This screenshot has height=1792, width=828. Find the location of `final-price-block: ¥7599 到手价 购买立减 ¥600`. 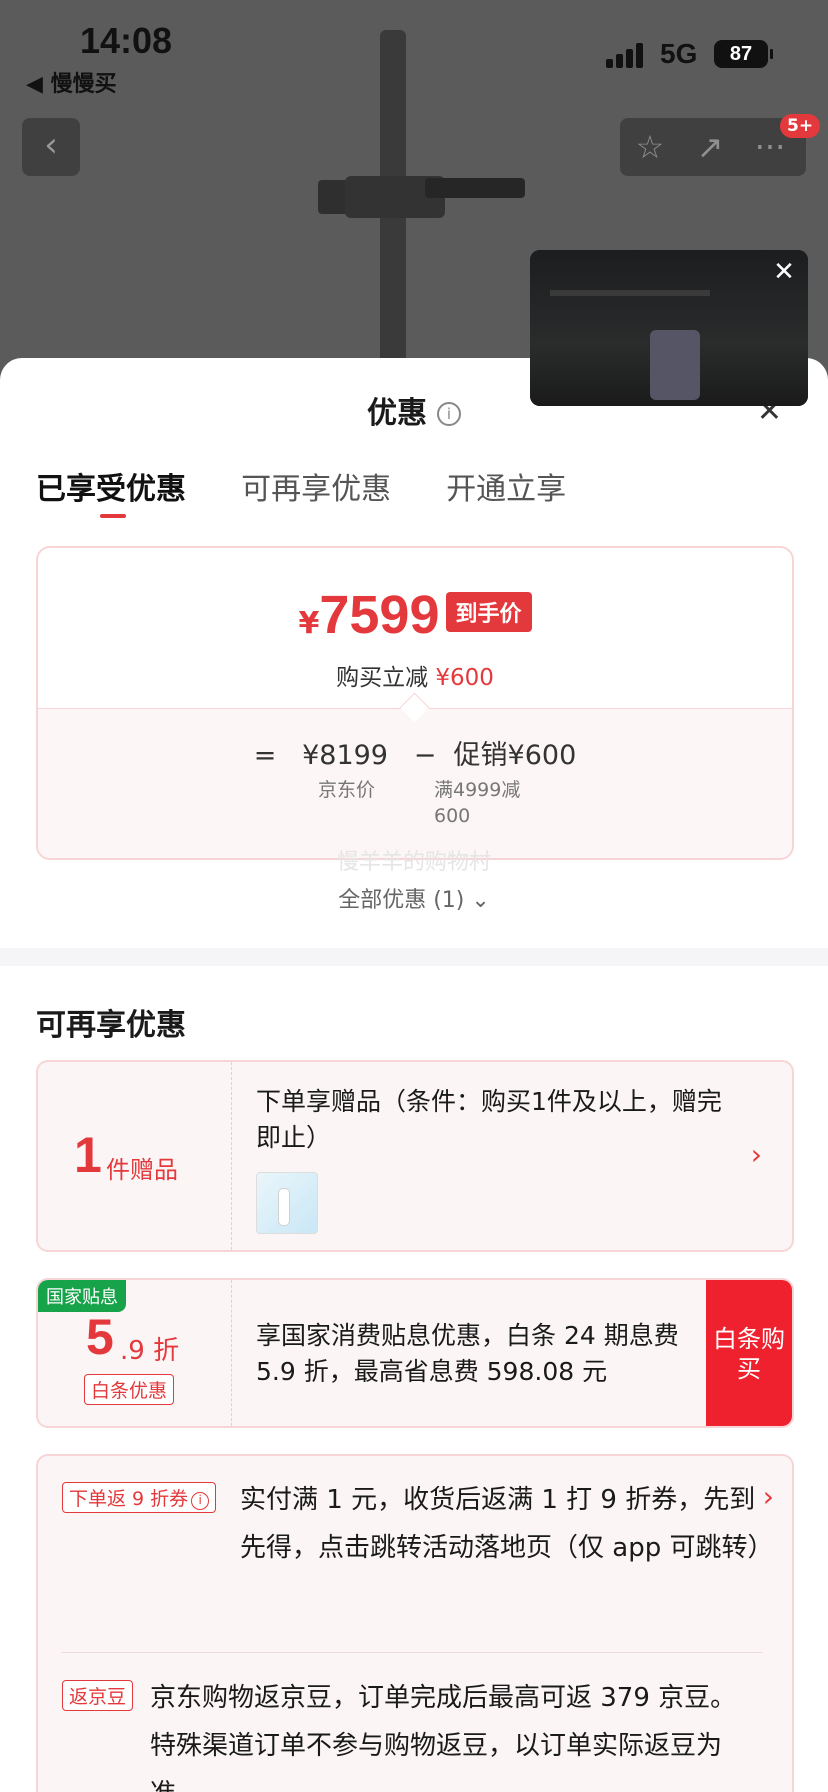

final-price-block: ¥7599 到手价 购买立减 ¥600 is located at coordinates (415, 628).